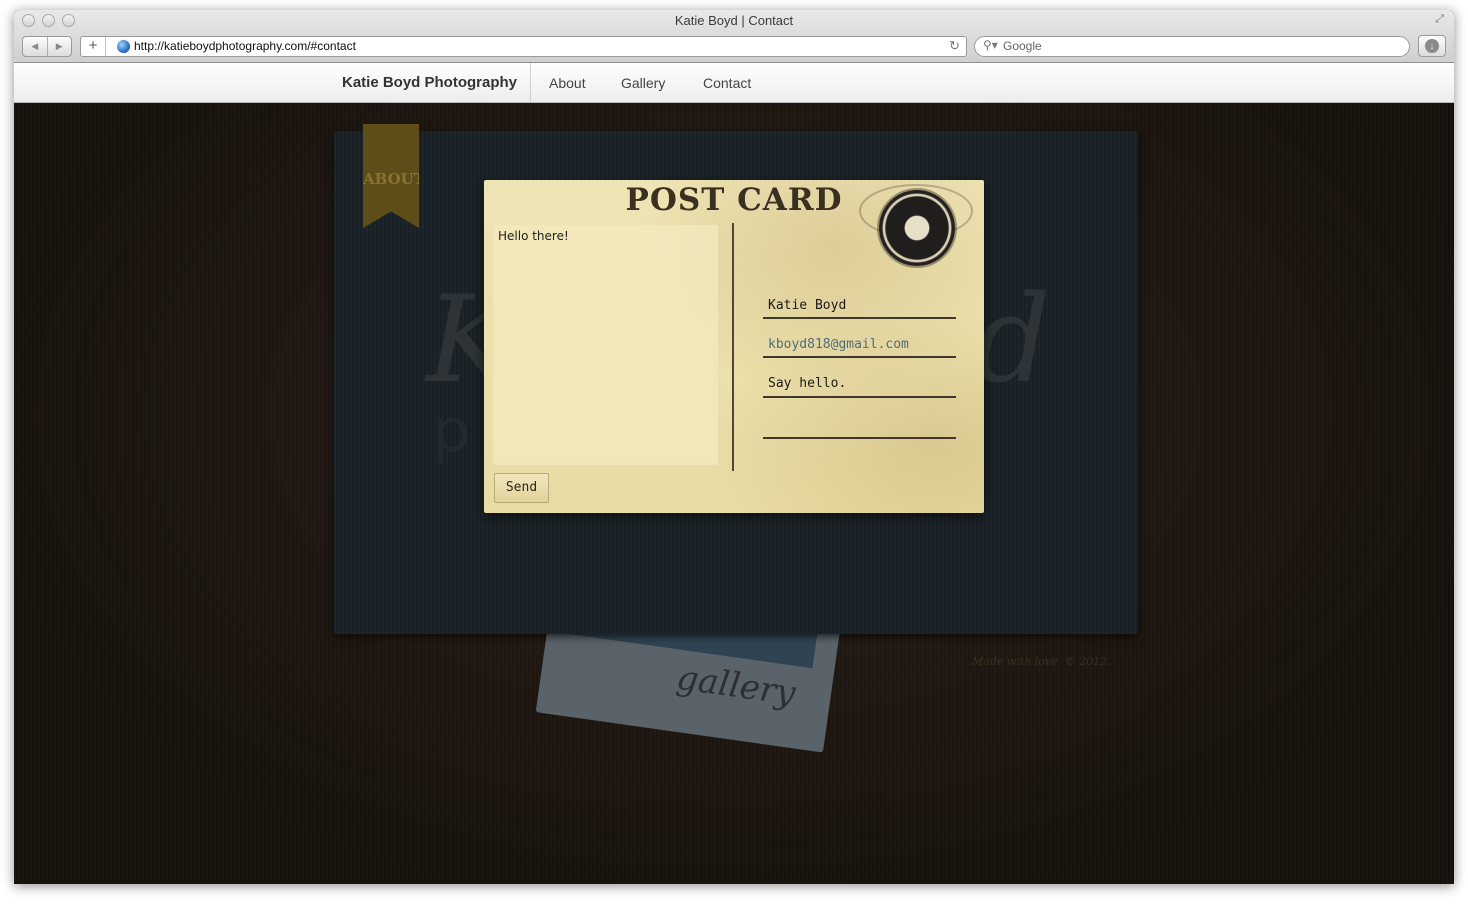 This screenshot has width=1468, height=904. What do you see at coordinates (734, 20) in the screenshot?
I see `window-title: Katie Boyd | Contact` at bounding box center [734, 20].